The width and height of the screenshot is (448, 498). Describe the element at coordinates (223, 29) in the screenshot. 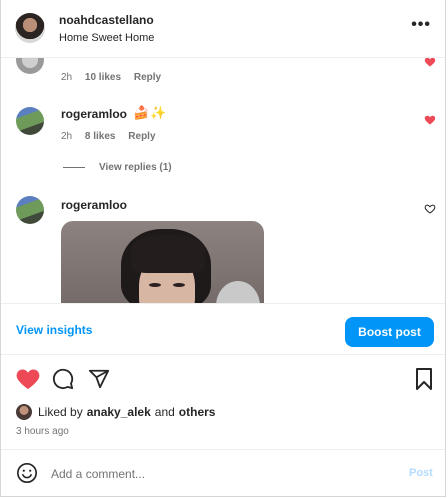

I see `post-header: noahdcastellano Home Sweet Home •••` at that location.